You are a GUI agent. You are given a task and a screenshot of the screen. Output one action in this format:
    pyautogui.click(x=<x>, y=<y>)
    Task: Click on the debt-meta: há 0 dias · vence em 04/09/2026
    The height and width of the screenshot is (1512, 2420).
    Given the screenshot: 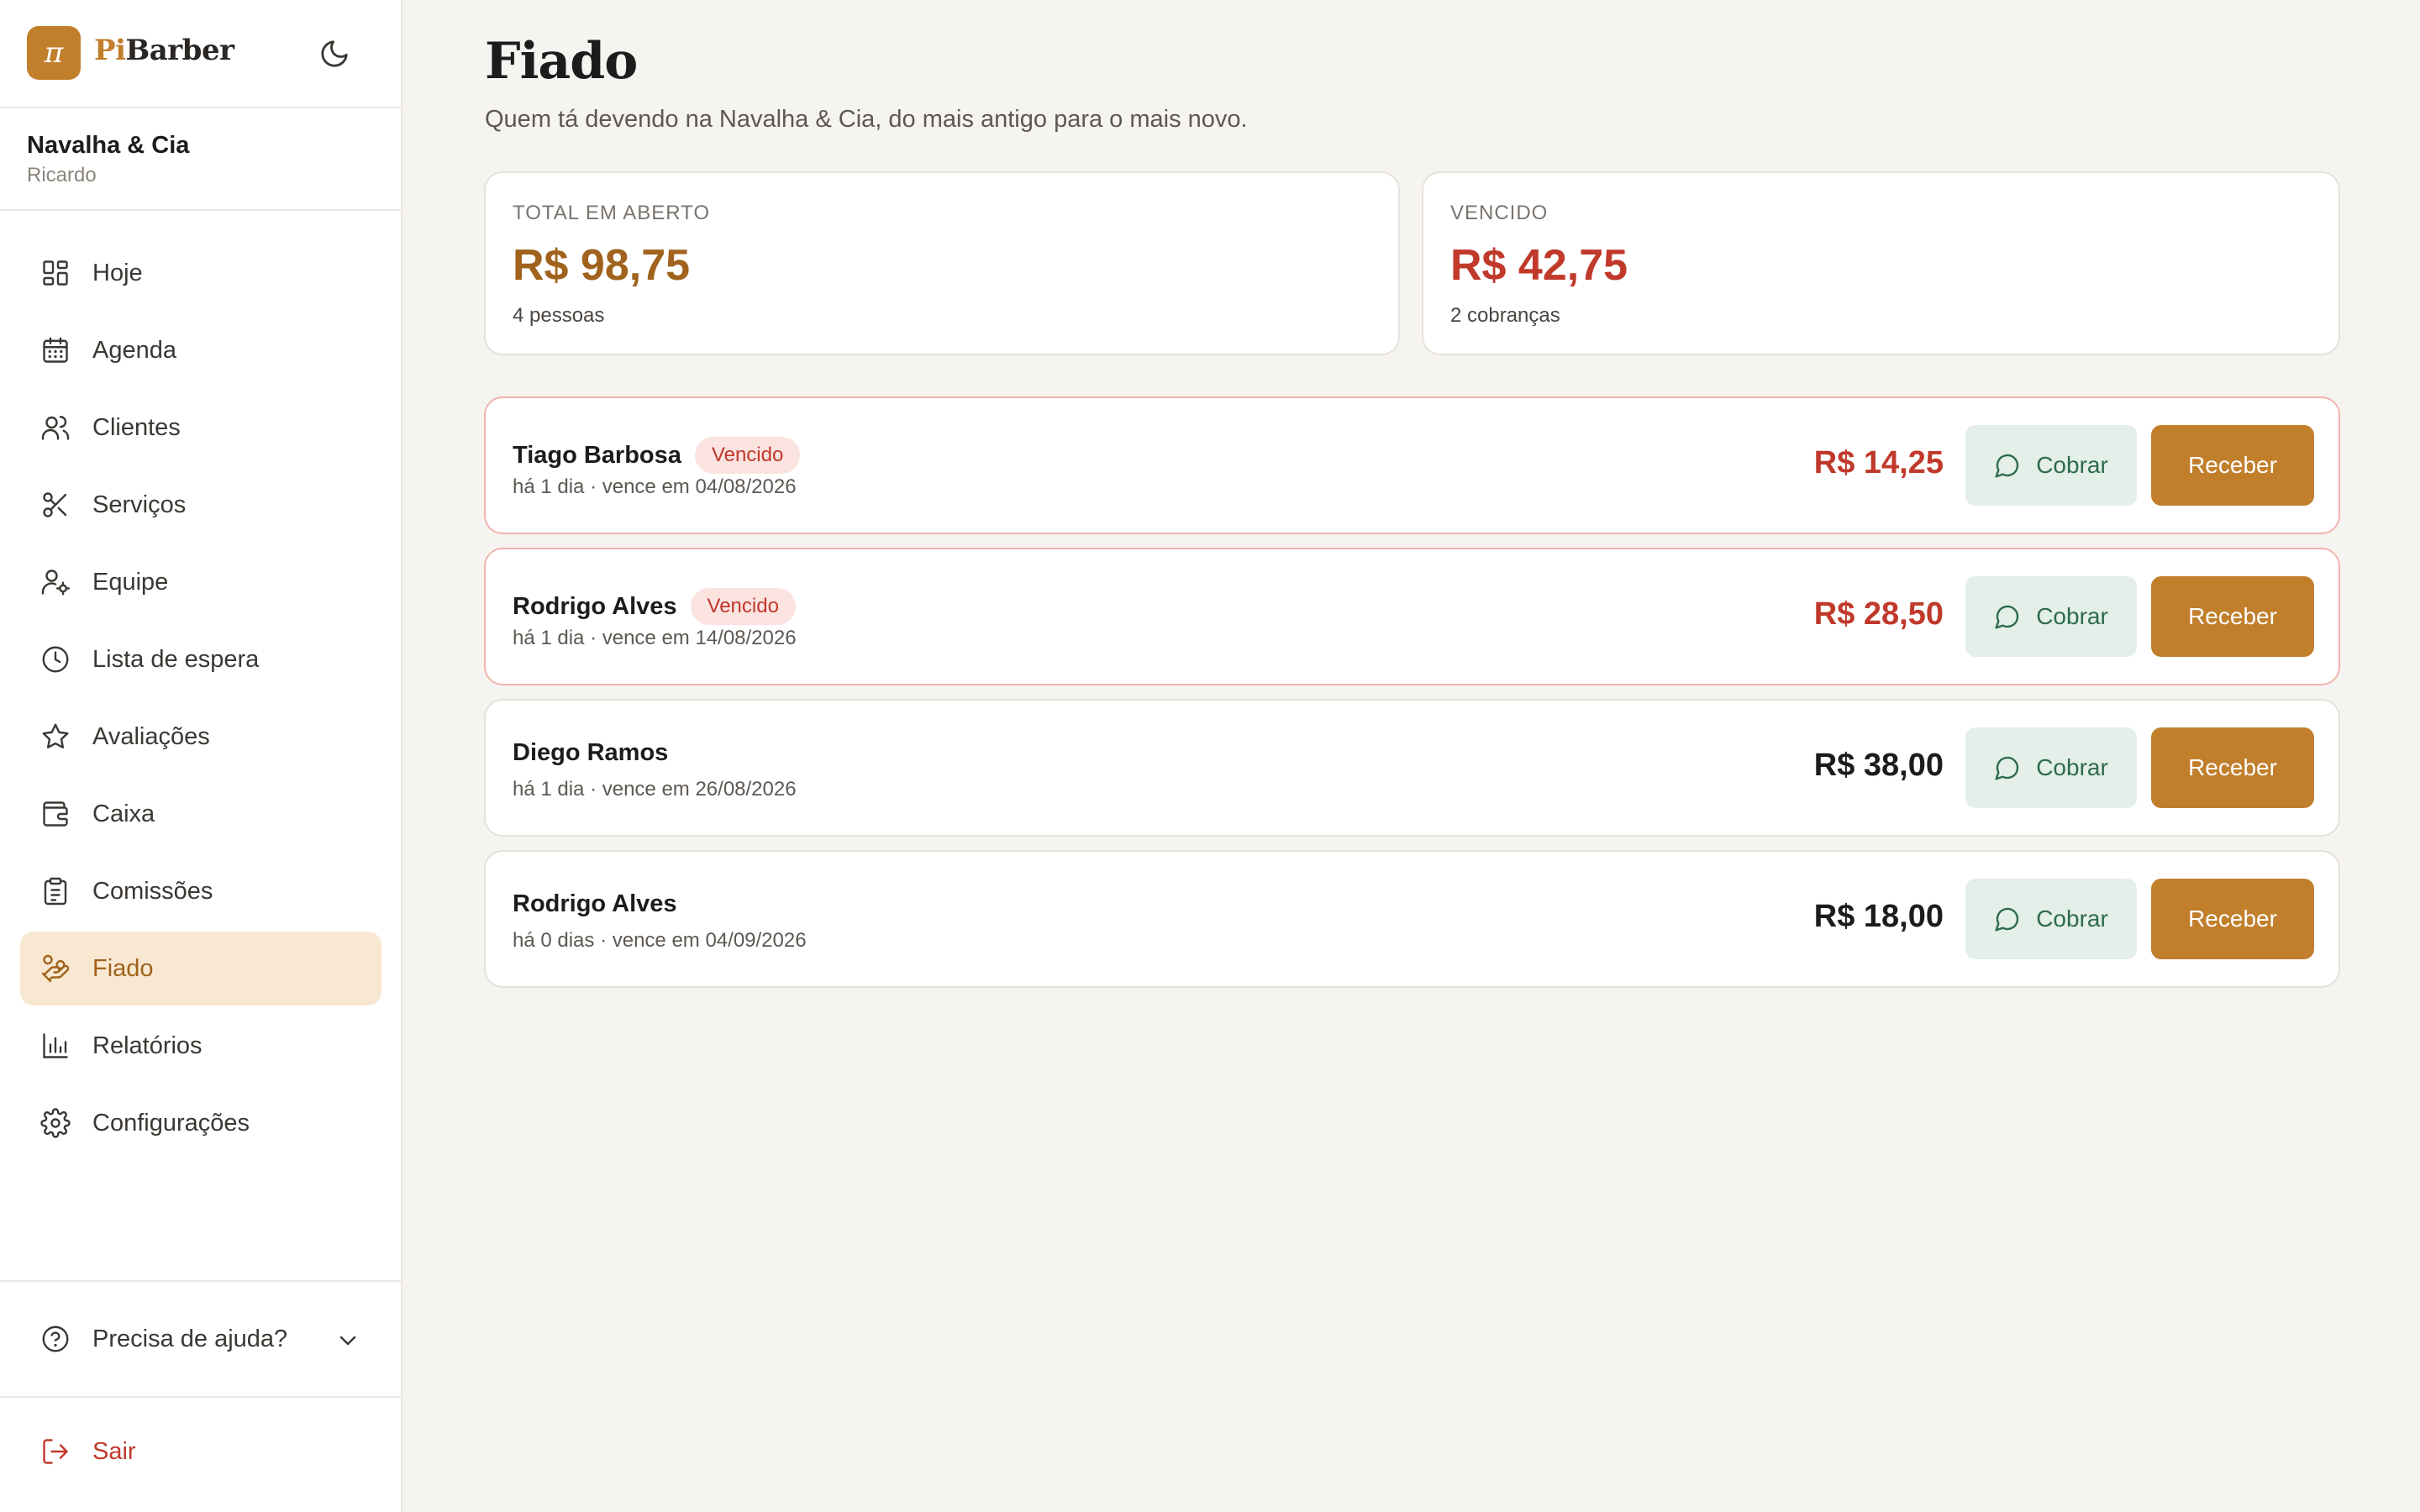 What is the action you would take?
    pyautogui.click(x=660, y=940)
    